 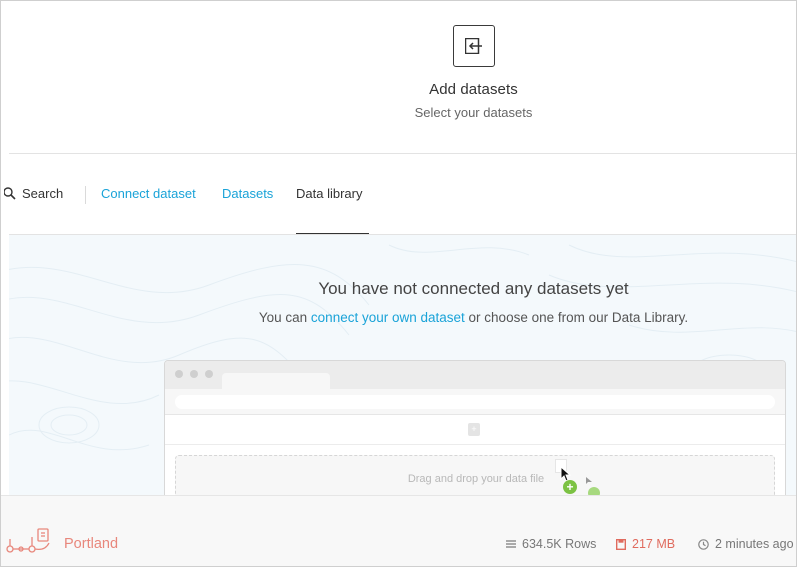 What do you see at coordinates (473, 89) in the screenshot?
I see `page-title: Add datasets` at bounding box center [473, 89].